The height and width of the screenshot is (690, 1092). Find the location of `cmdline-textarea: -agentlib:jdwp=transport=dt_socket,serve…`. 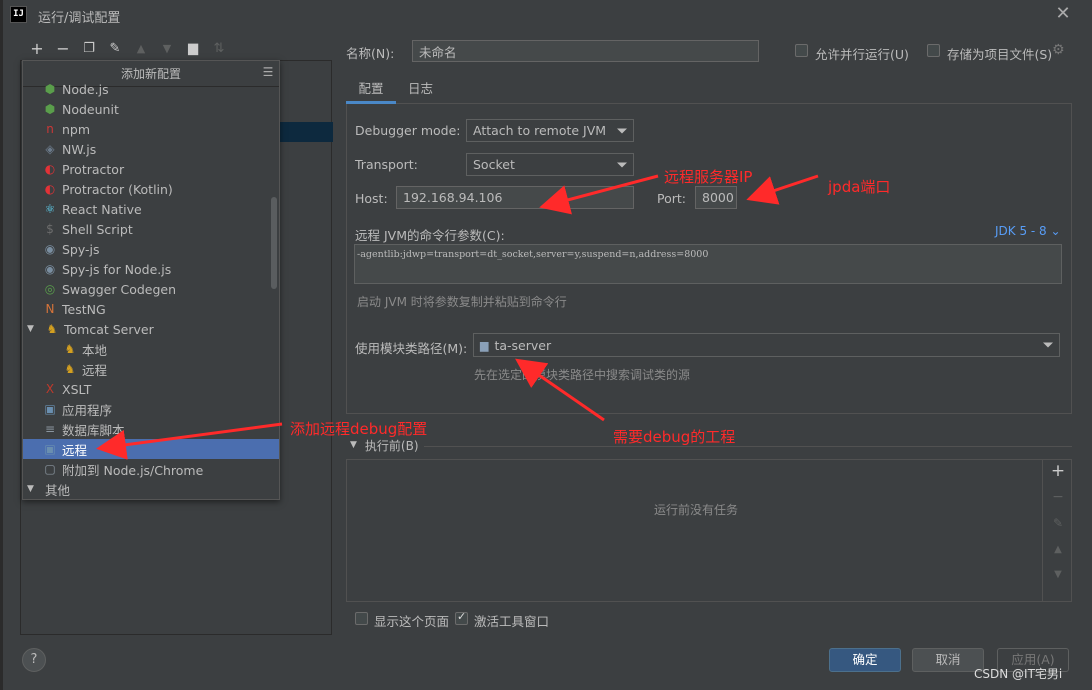

cmdline-textarea: -agentlib:jdwp=transport=dt_socket,serve… is located at coordinates (708, 264).